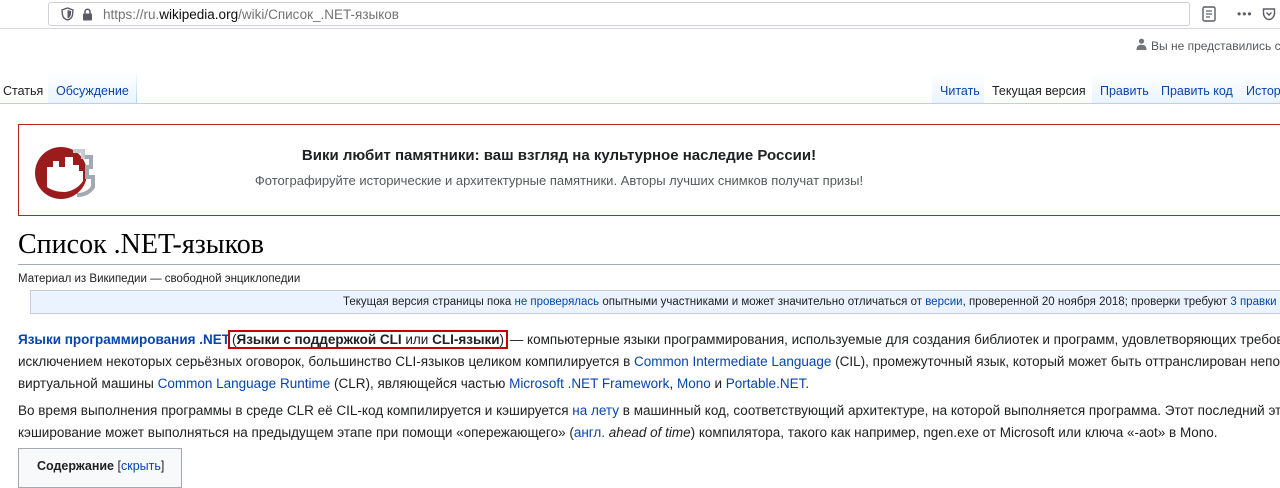 This screenshot has height=488, width=1280. What do you see at coordinates (1245, 14) in the screenshot?
I see `page-actions-menu-icon: •••` at bounding box center [1245, 14].